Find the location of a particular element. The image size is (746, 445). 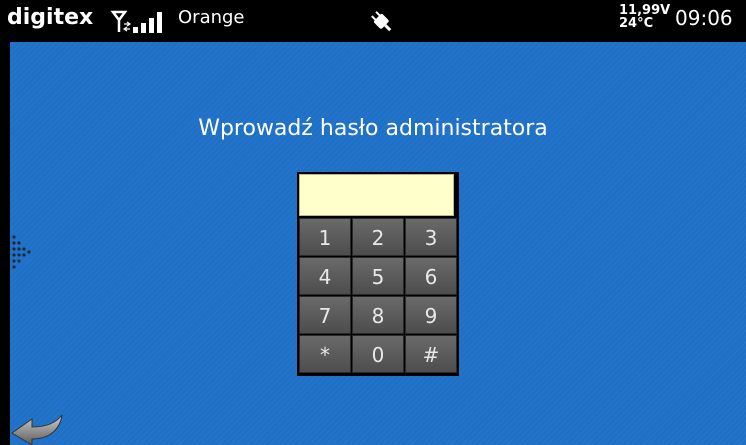

status-bar: digitex Orange 11,99V 24°C 09:06 is located at coordinates (373, 21).